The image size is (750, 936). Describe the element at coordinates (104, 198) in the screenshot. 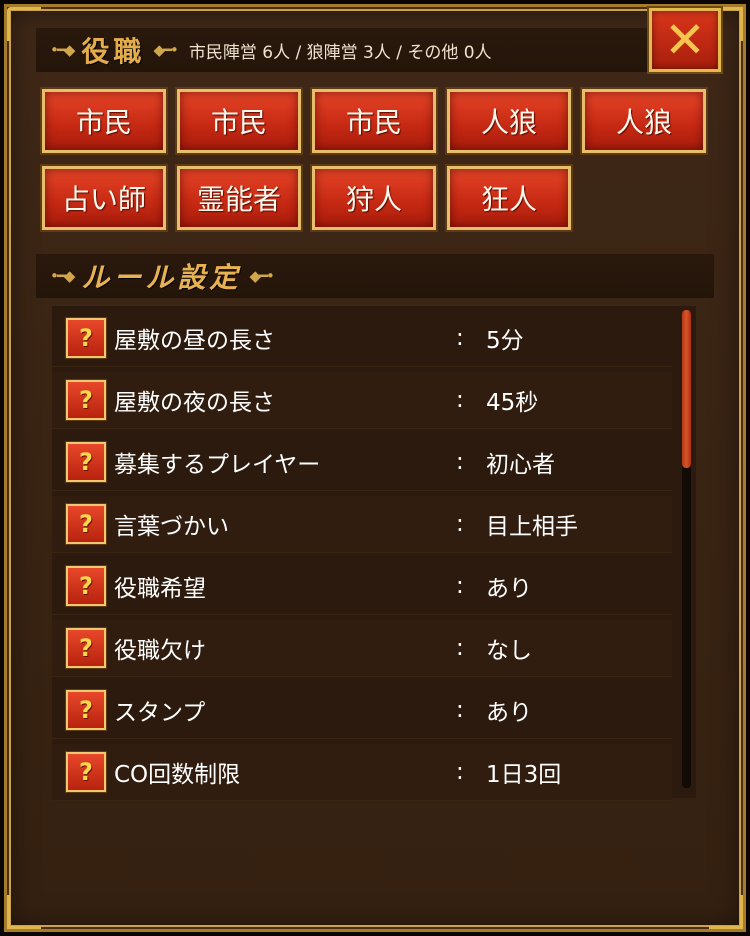

I see `role-button: 占い師` at that location.